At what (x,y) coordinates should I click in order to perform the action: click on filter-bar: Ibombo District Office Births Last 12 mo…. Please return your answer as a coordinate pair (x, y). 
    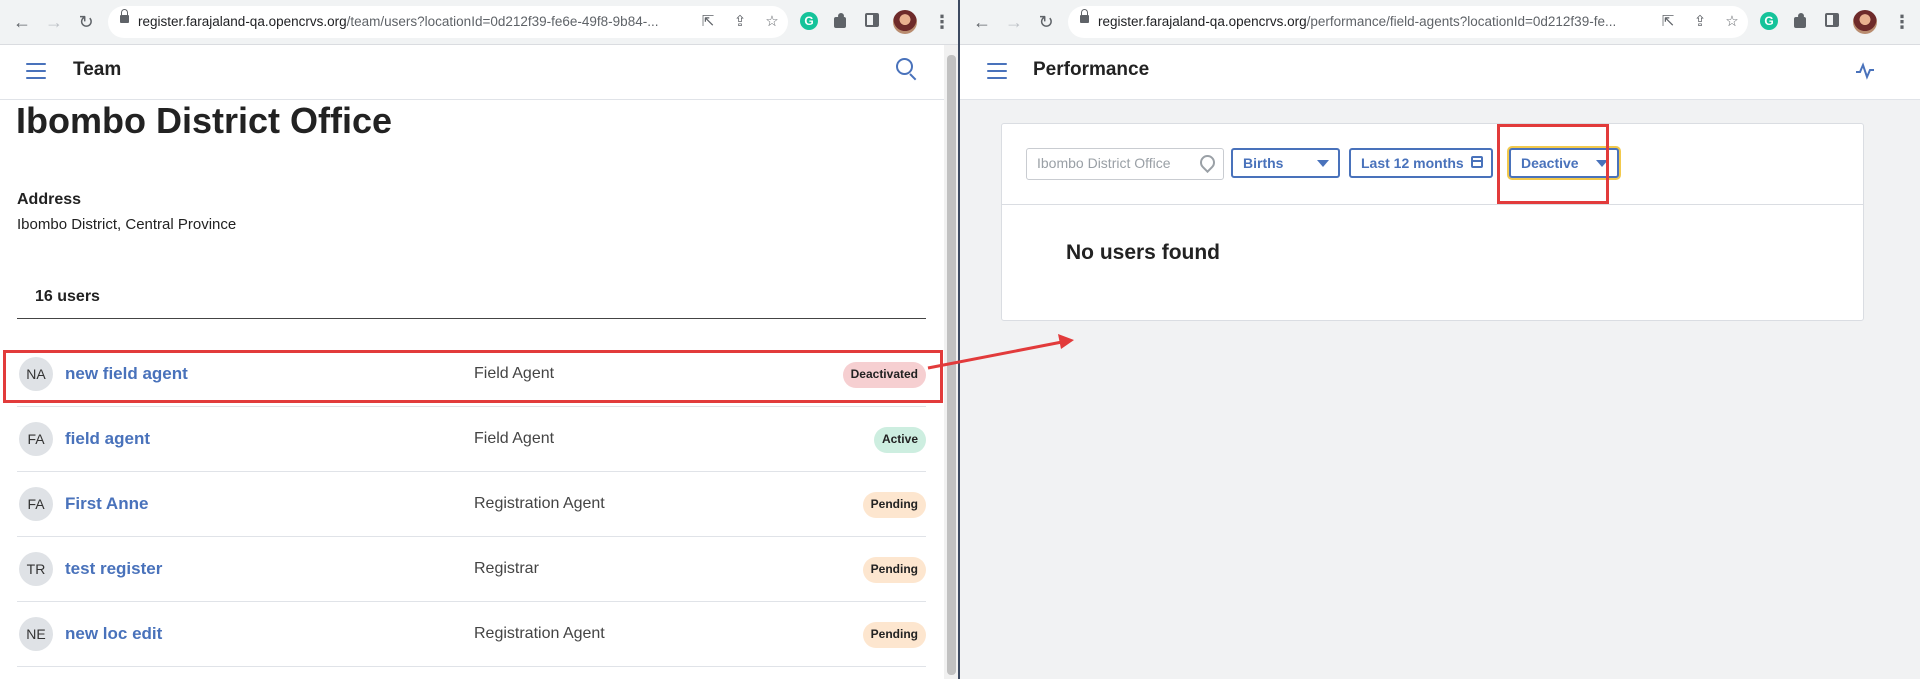
    Looking at the image, I should click on (1432, 164).